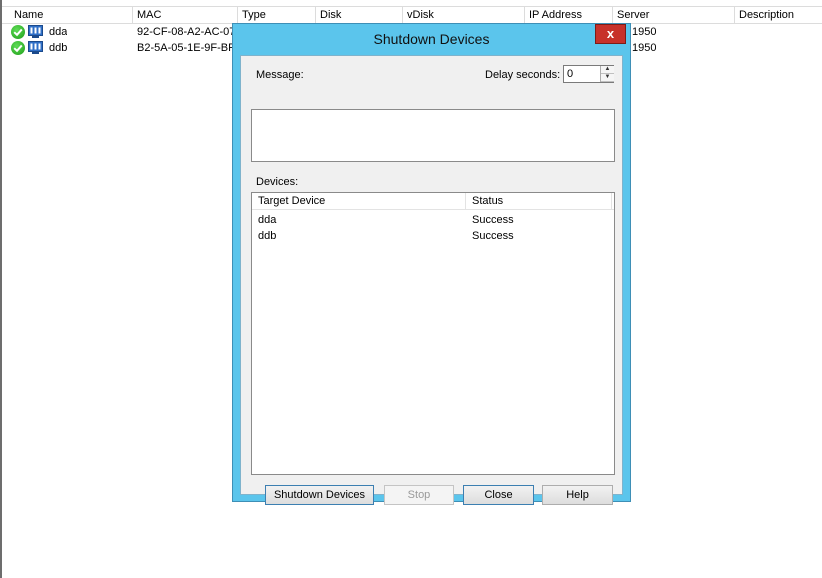  What do you see at coordinates (674, 15) in the screenshot?
I see `column-header-server: Server` at bounding box center [674, 15].